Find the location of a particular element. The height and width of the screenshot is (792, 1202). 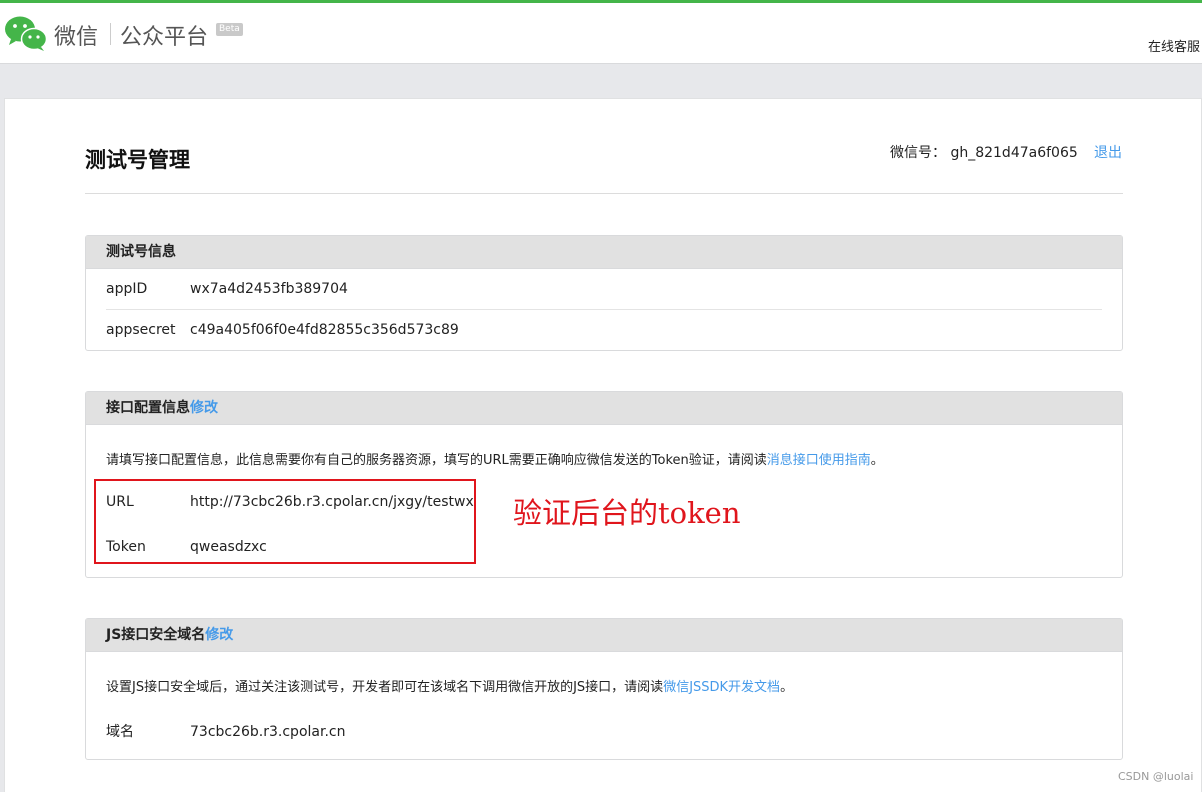

account-id: 微信号： gh_821d47a6f065 is located at coordinates (984, 153).